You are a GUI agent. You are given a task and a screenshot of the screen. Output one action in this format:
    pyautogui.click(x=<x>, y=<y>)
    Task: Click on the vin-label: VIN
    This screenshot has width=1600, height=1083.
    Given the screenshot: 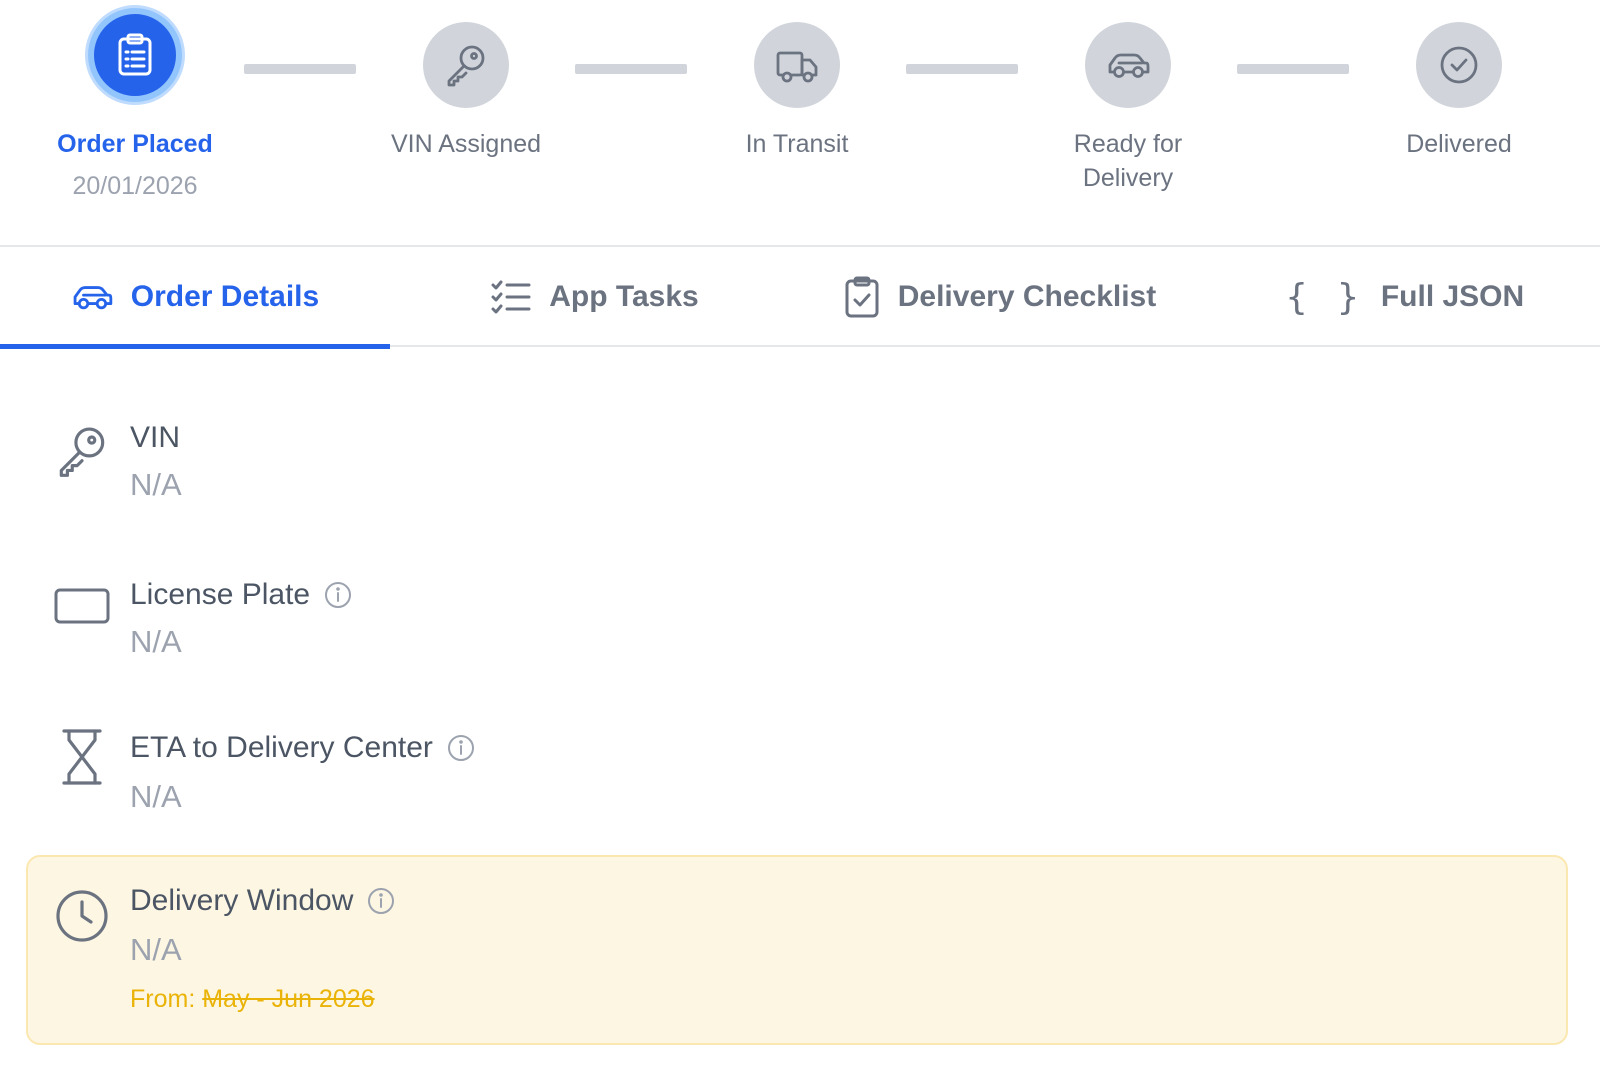 What is the action you would take?
    pyautogui.click(x=155, y=437)
    